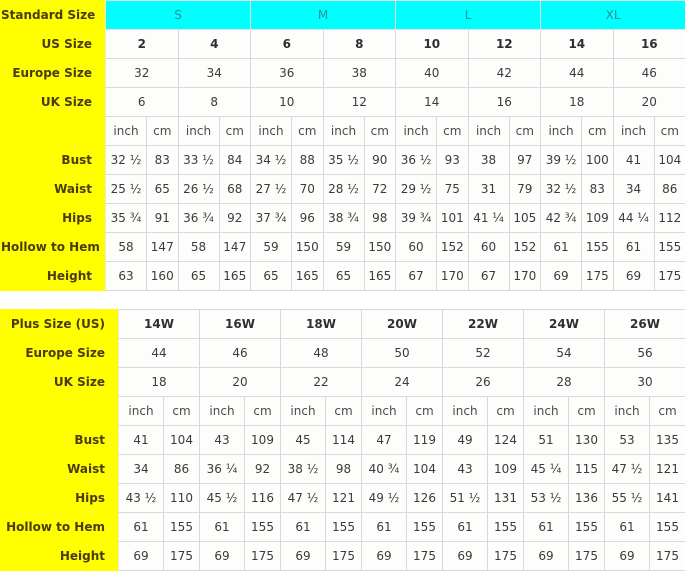 This screenshot has height=571, width=685. What do you see at coordinates (343, 382) in the screenshot?
I see `size-row: UK Size18202224262830` at bounding box center [343, 382].